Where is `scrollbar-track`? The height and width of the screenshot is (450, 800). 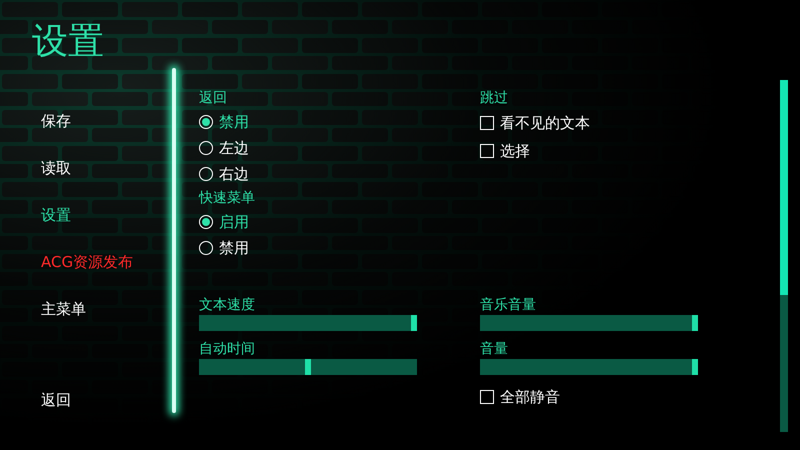 scrollbar-track is located at coordinates (784, 256).